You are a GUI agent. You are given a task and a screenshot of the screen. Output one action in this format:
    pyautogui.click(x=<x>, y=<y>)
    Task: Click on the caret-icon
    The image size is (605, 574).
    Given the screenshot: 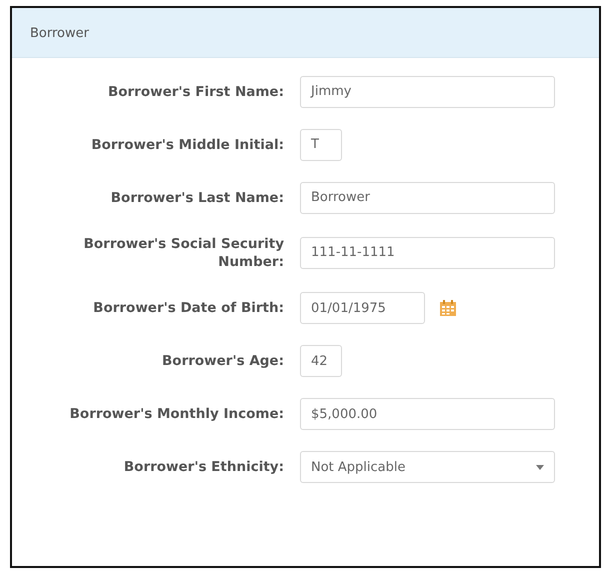 What is the action you would take?
    pyautogui.click(x=540, y=467)
    